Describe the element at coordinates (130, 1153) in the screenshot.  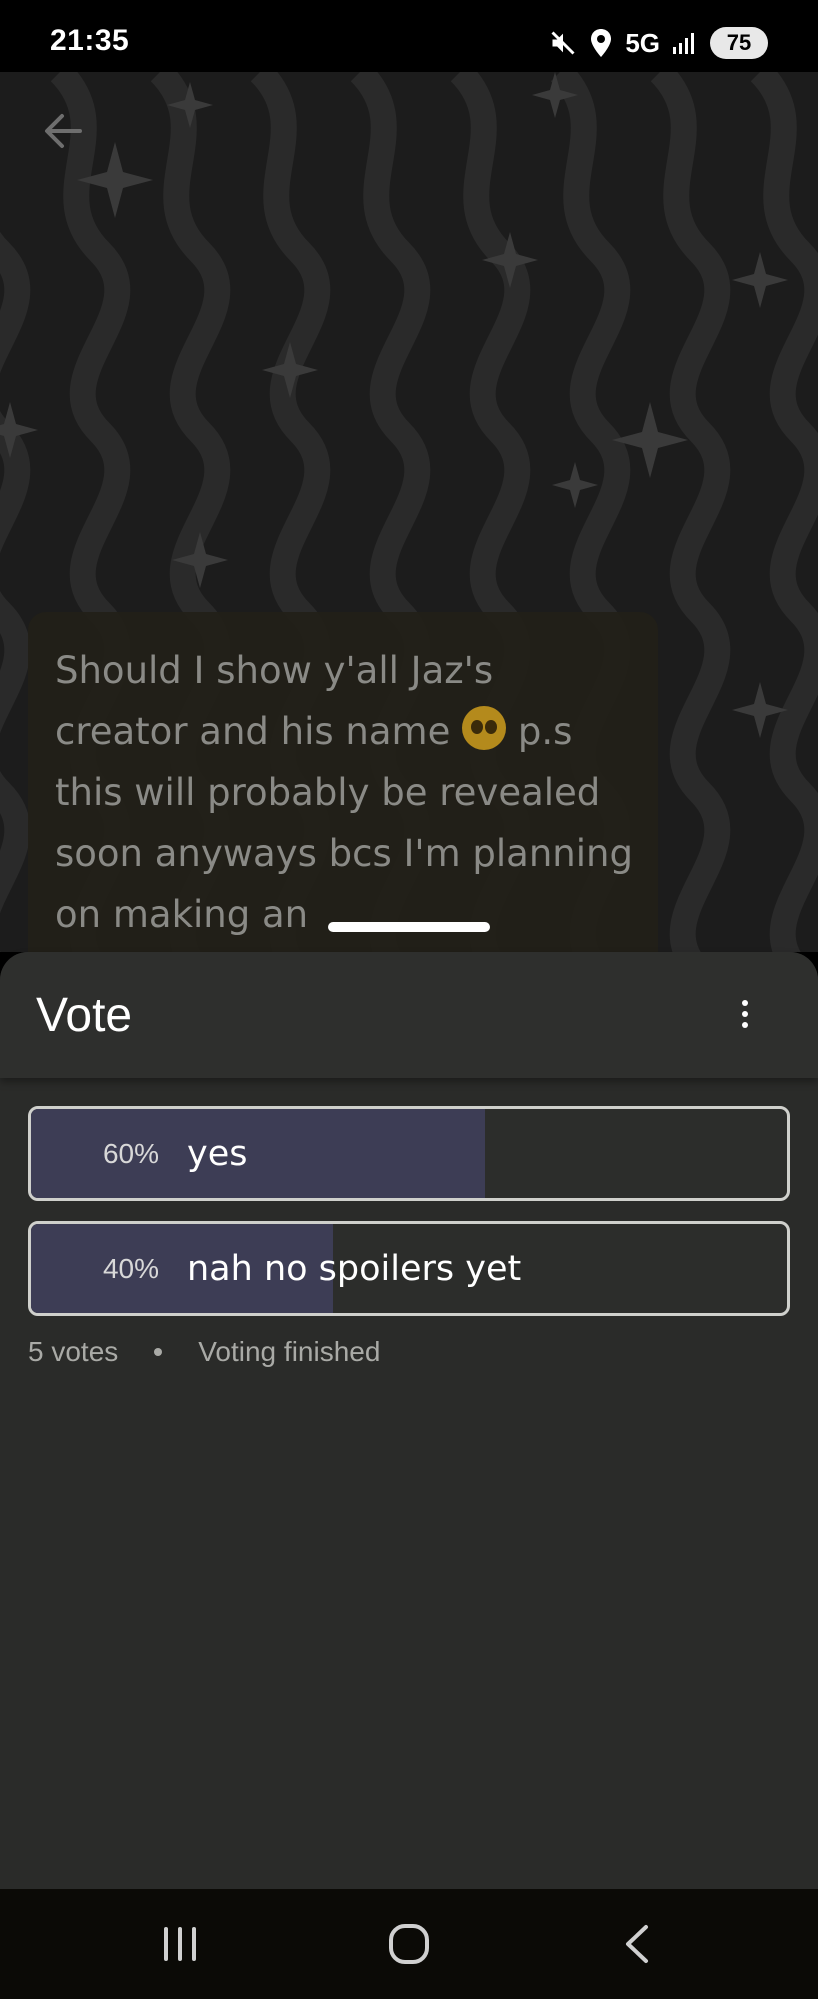
I see `poll-option-percent: 60%` at that location.